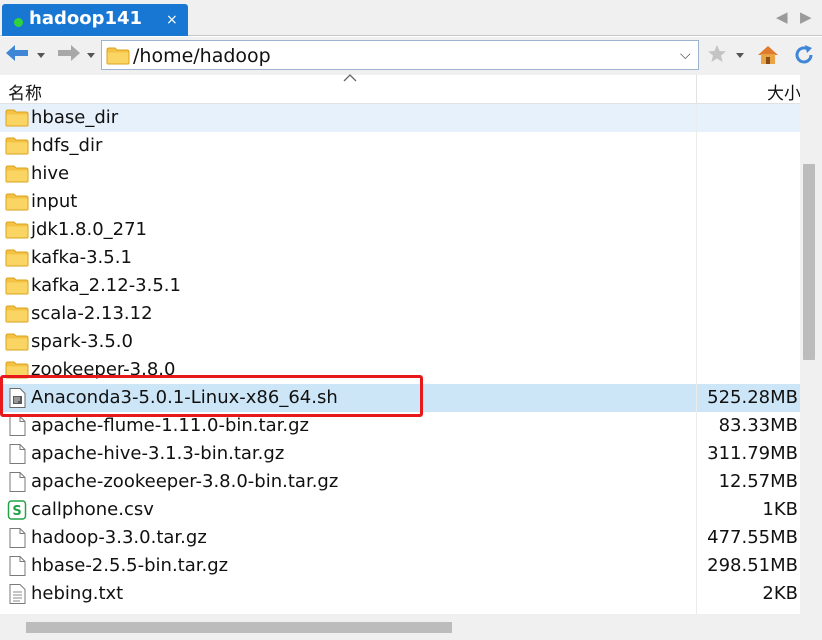 This screenshot has width=822, height=640. Describe the element at coordinates (239, 627) in the screenshot. I see `horizontal-scrollbar-thumb` at that location.